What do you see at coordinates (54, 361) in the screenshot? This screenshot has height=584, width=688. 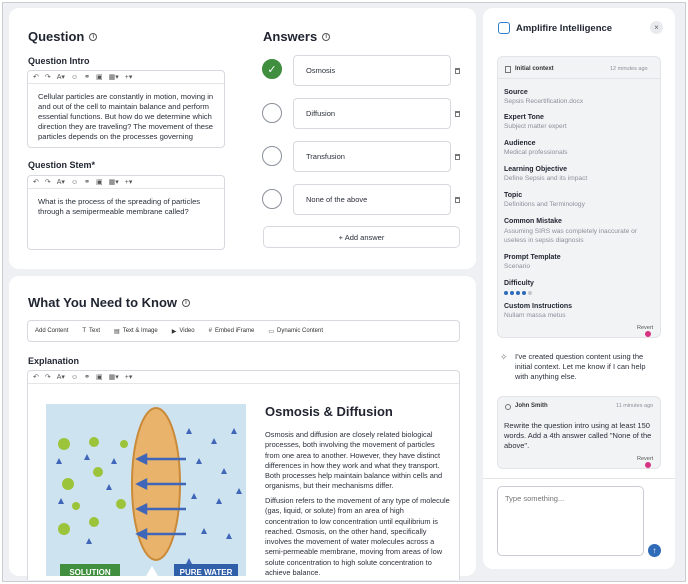 I see `explanation-label: Explanation` at bounding box center [54, 361].